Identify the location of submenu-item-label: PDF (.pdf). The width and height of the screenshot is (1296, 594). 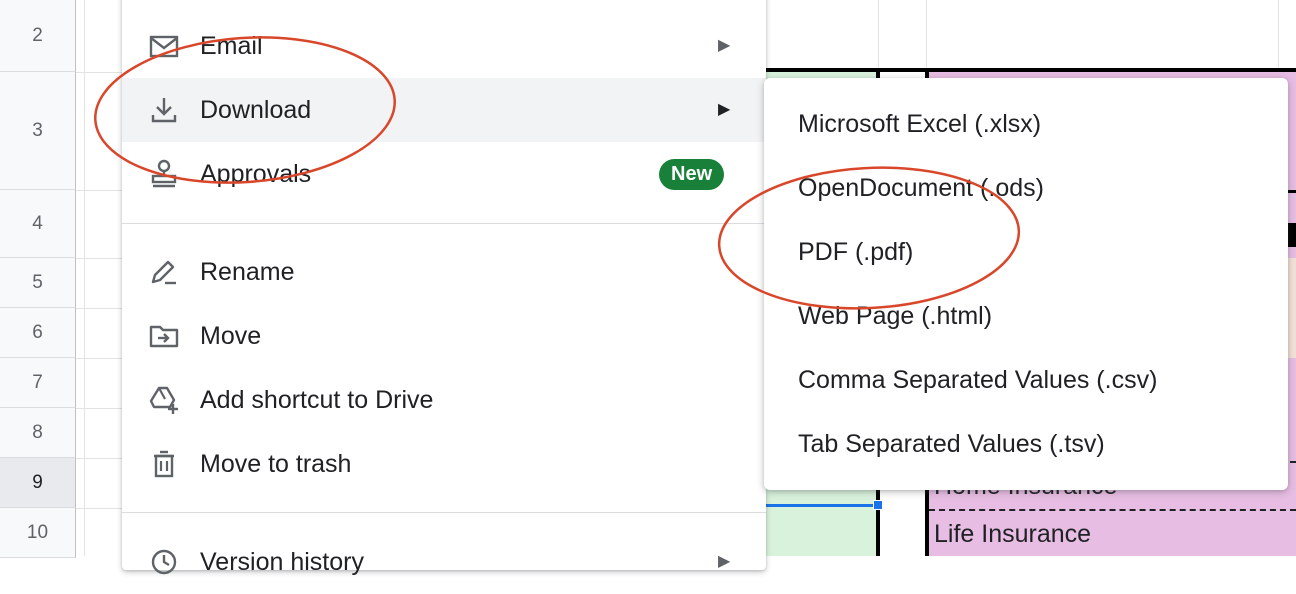
(856, 252).